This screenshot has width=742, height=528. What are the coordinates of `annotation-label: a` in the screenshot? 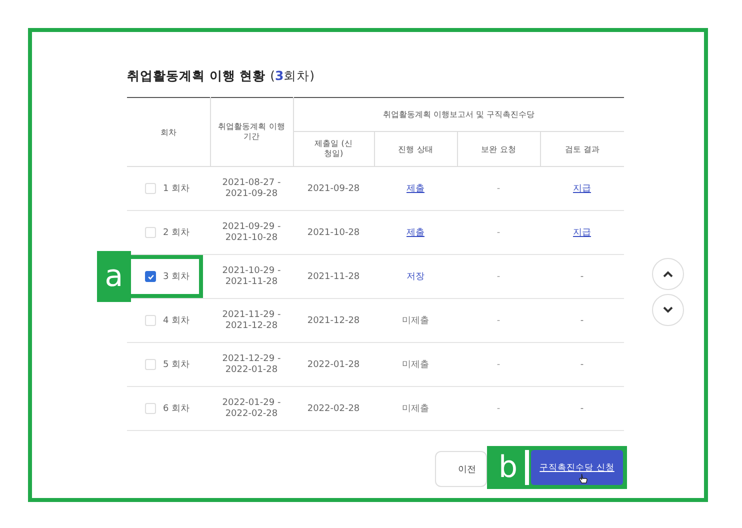 It's located at (114, 276).